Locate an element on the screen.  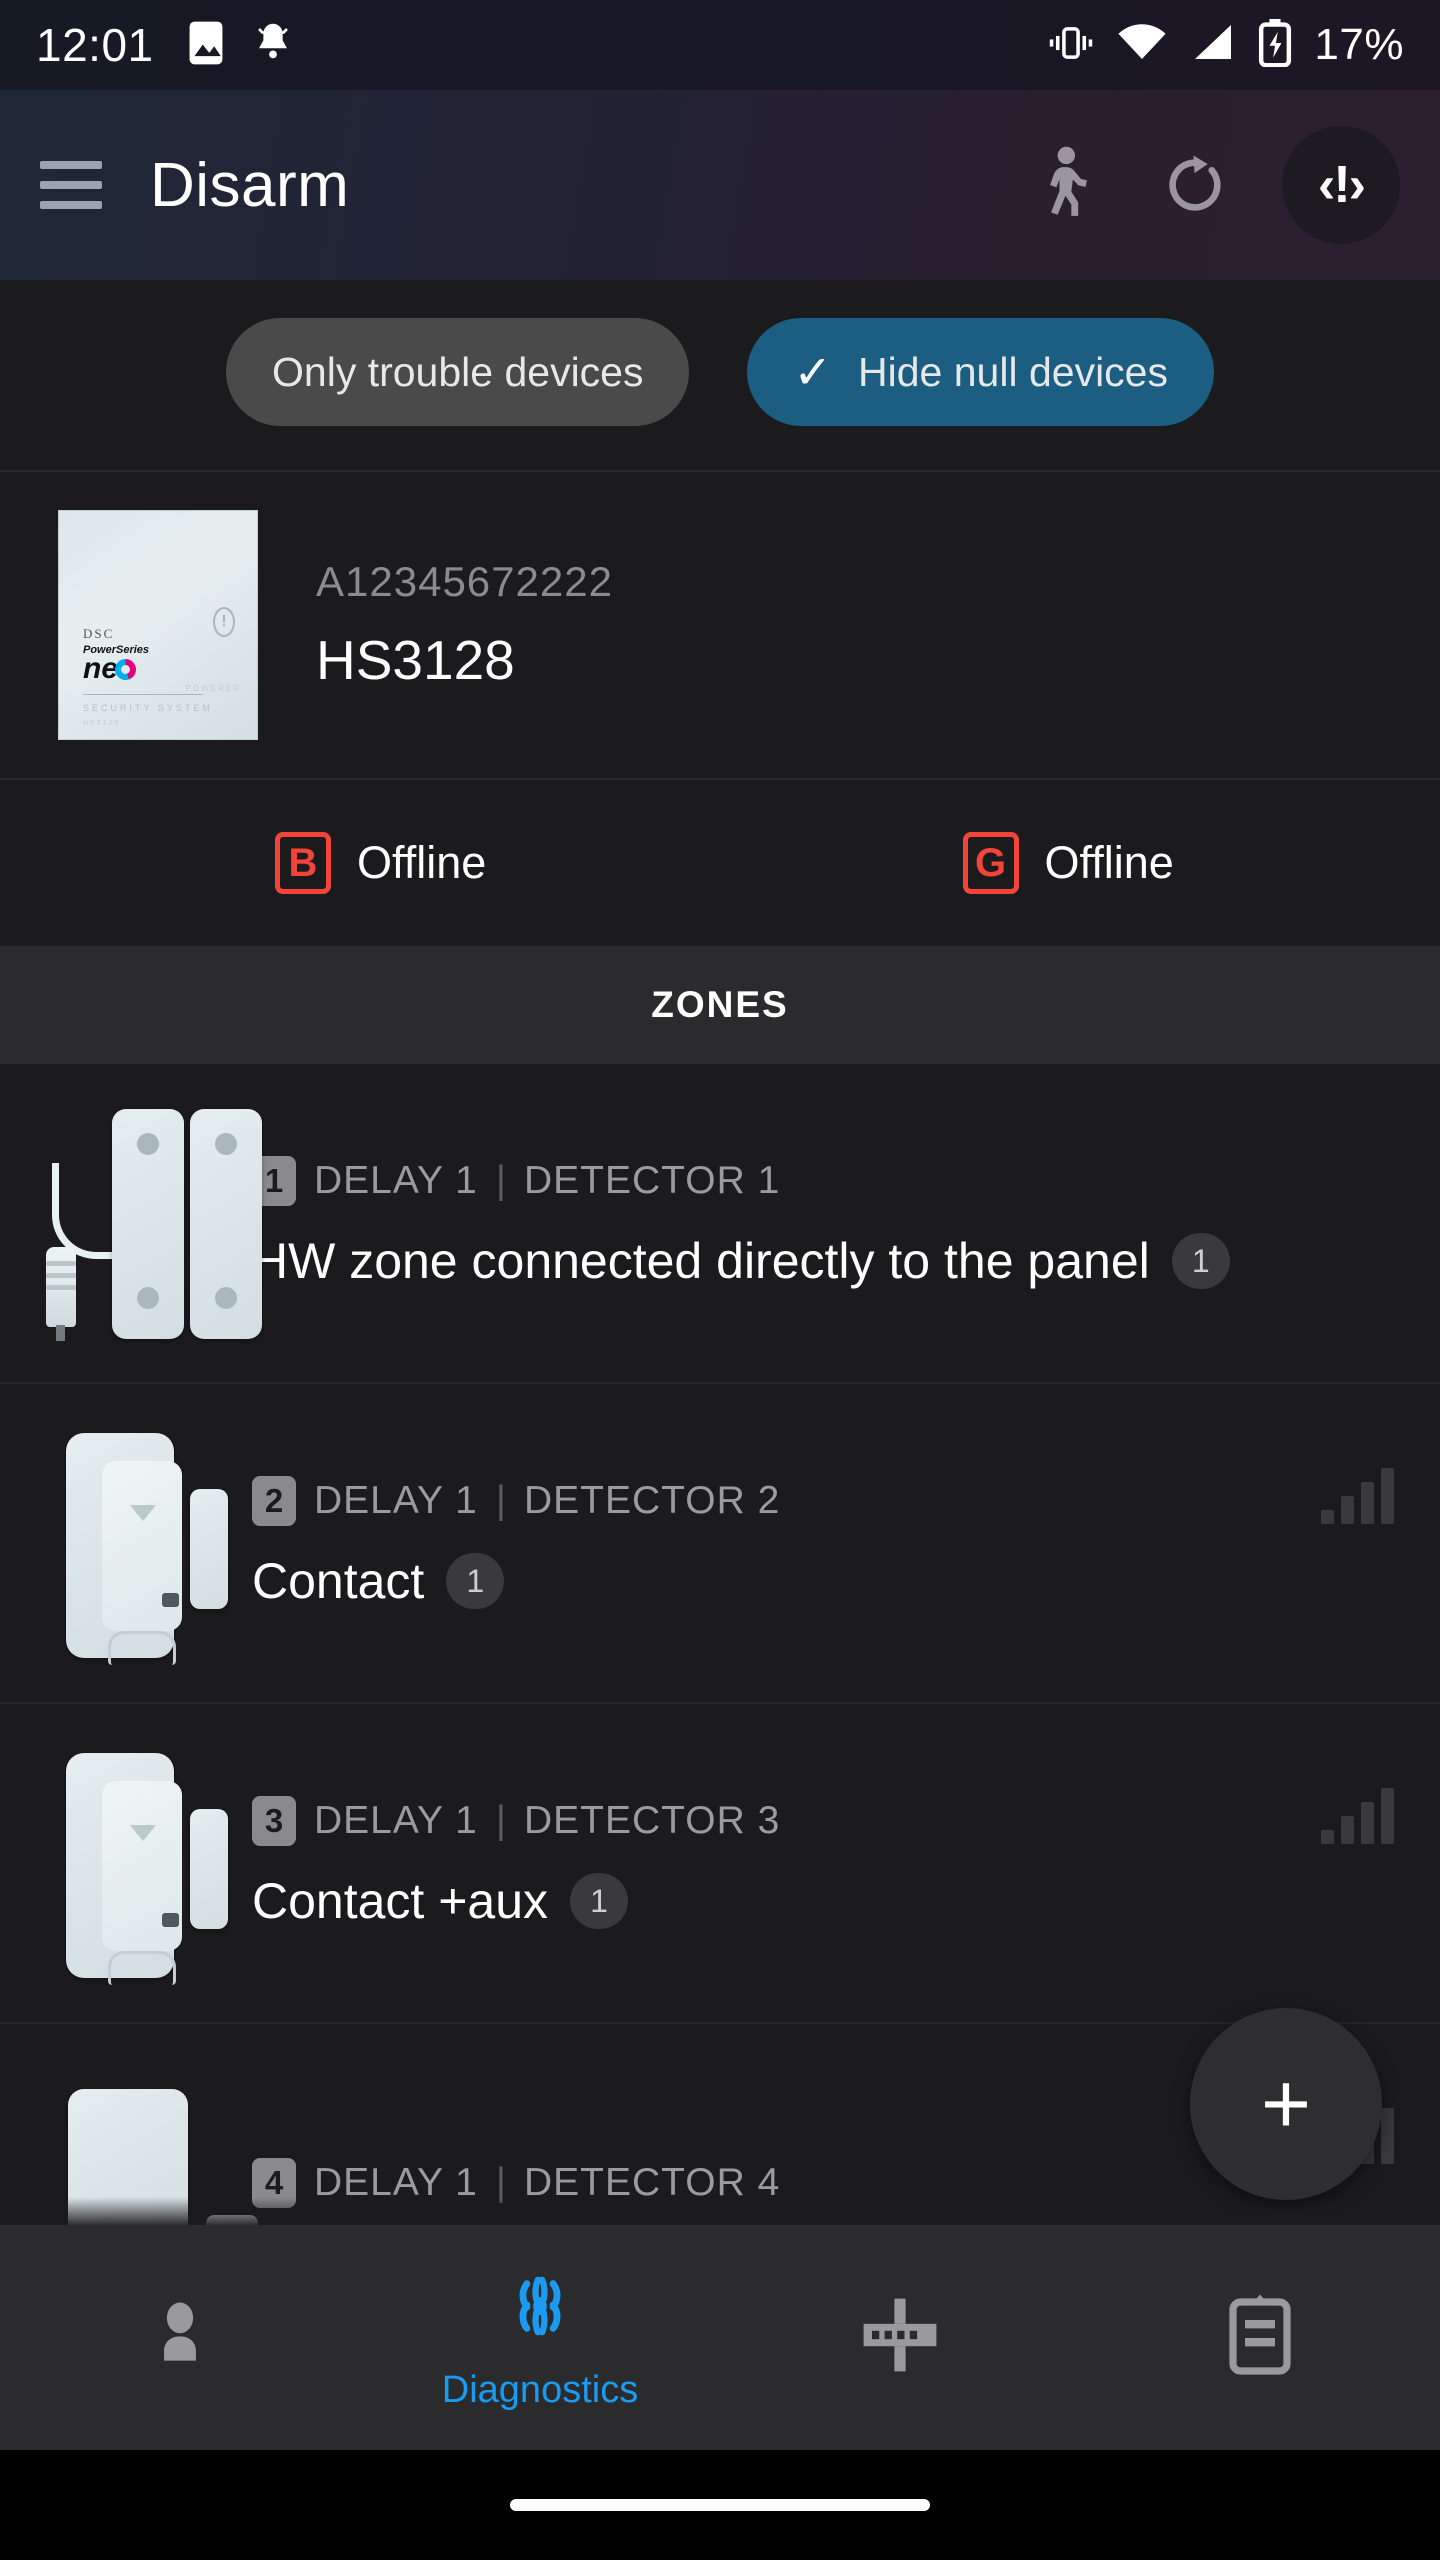
panel-art-caption-1: SECURITY SYSTEM is located at coordinates (148, 708).